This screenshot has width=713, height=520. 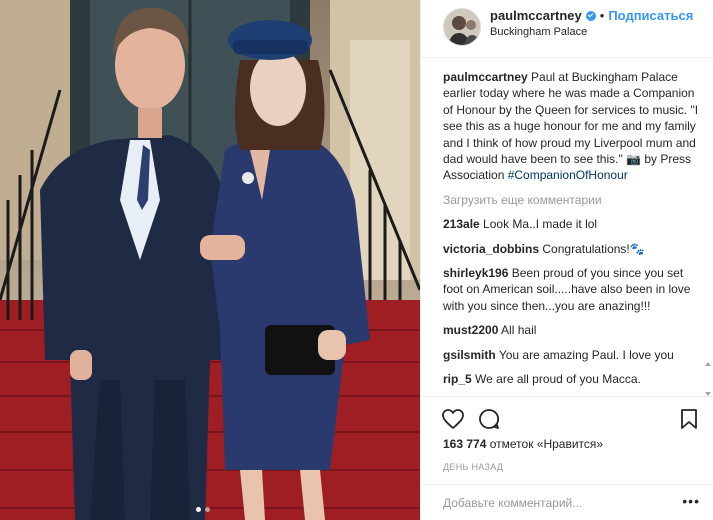 What do you see at coordinates (538, 32) in the screenshot?
I see `location-link: Buckingham Palace` at bounding box center [538, 32].